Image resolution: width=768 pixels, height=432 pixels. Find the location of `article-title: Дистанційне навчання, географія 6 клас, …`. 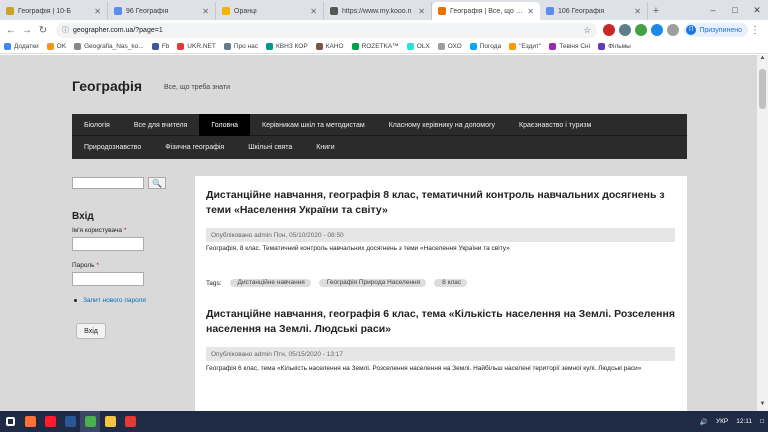

article-title: Дистанційне навчання, географія 6 клас, … is located at coordinates (441, 322).